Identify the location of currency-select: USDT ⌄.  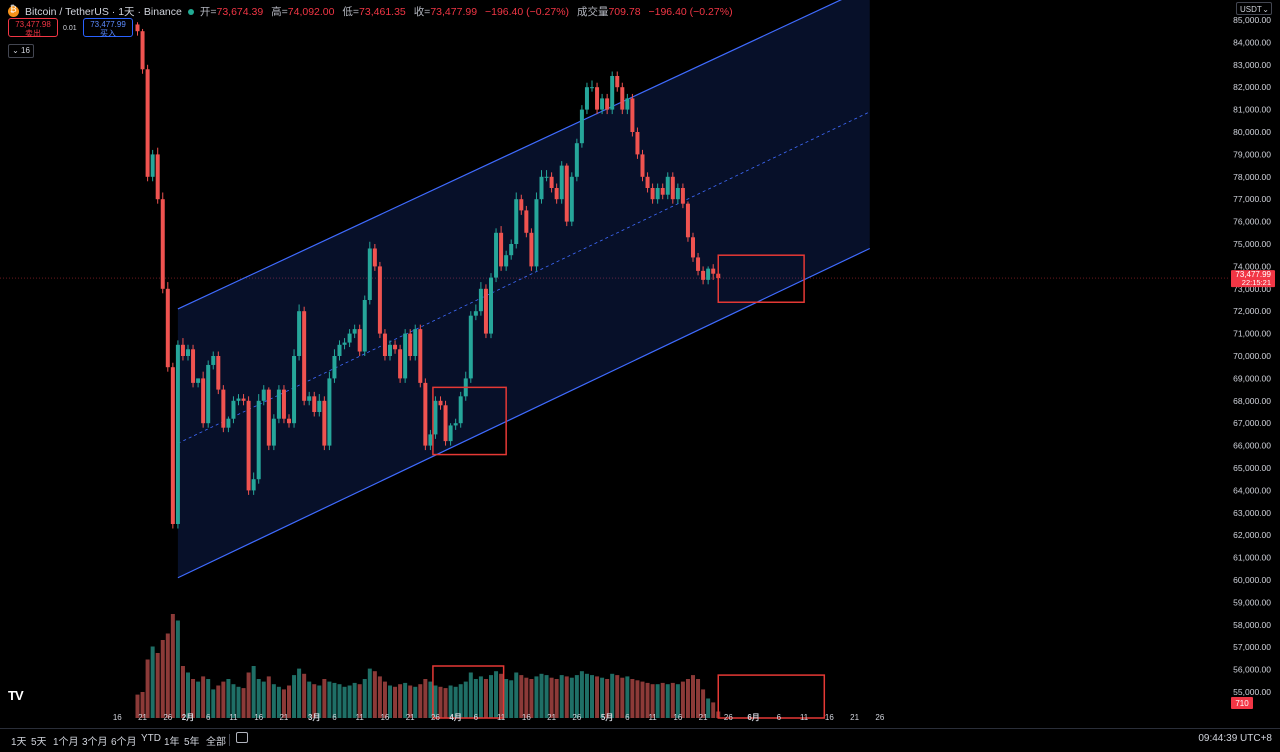
(1254, 8).